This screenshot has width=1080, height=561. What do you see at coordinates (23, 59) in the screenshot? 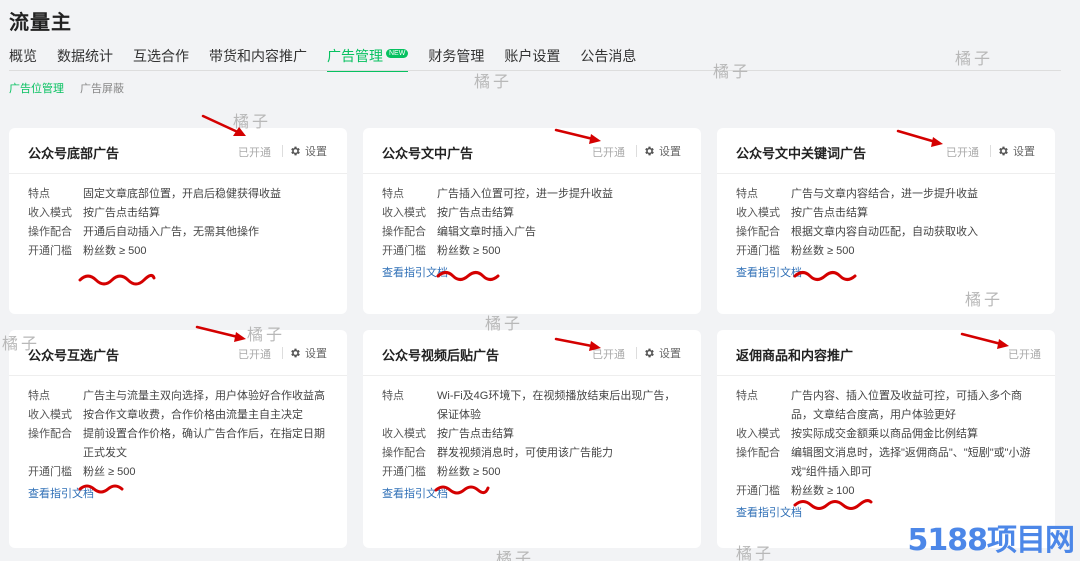
I see `nav-overview: 概览` at bounding box center [23, 59].